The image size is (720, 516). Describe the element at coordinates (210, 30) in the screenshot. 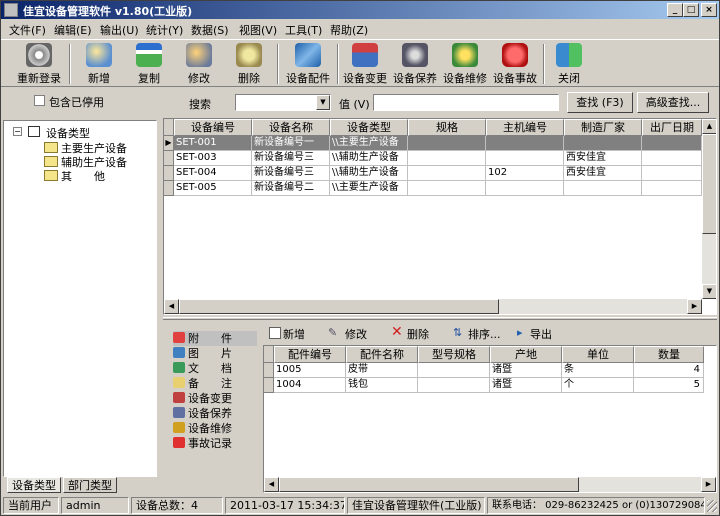

I see `menu-data: 数据(S)` at that location.